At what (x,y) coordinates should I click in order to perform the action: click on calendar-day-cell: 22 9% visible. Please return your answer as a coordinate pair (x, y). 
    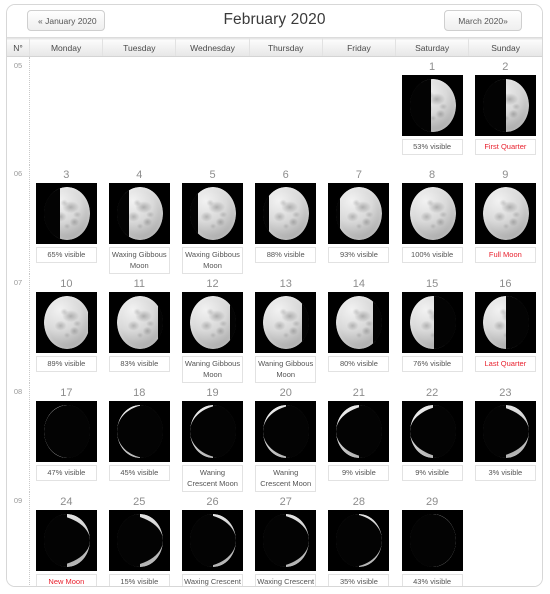
    Looking at the image, I should click on (432, 437).